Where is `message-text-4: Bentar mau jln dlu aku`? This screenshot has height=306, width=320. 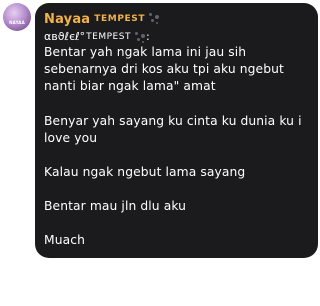
message-text-4: Bentar mau jln dlu aku is located at coordinates (115, 206).